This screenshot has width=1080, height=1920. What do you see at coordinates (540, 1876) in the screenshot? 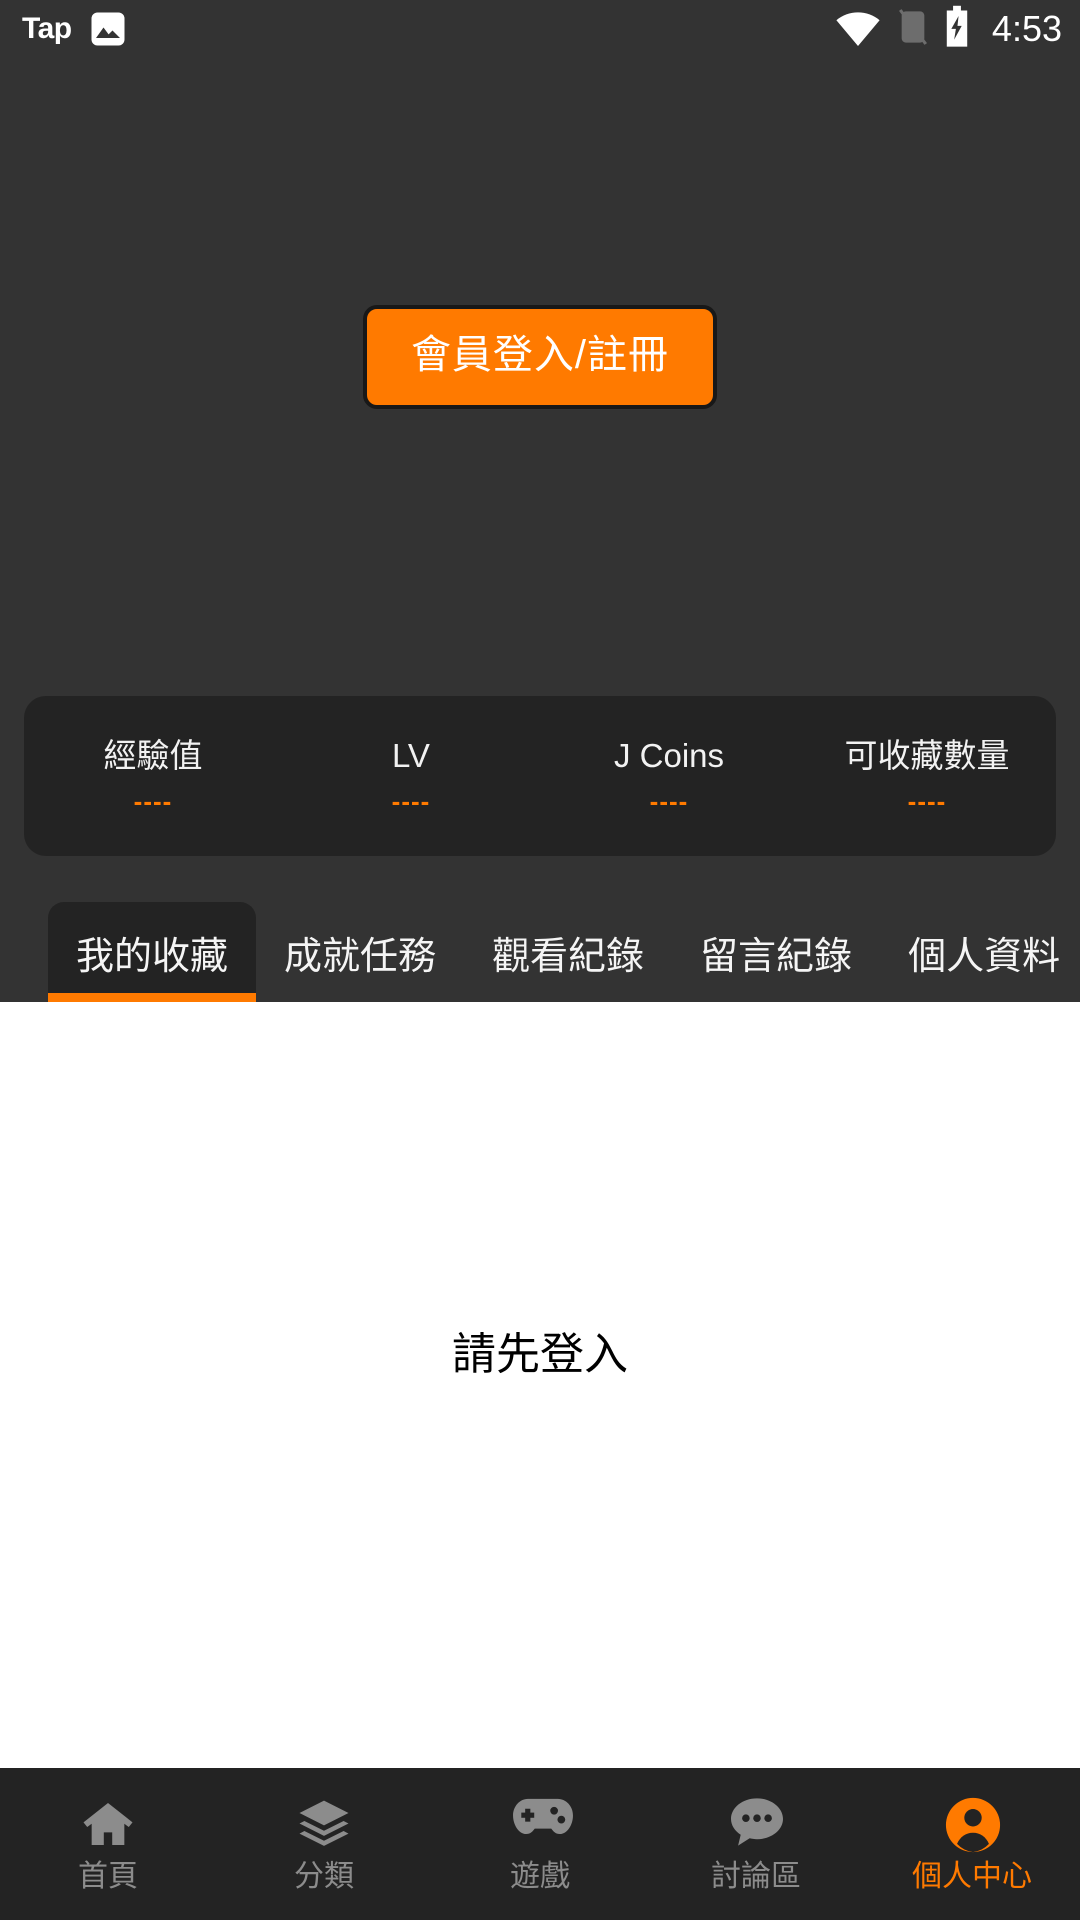
I see `nav-label: 遊戲` at bounding box center [540, 1876].